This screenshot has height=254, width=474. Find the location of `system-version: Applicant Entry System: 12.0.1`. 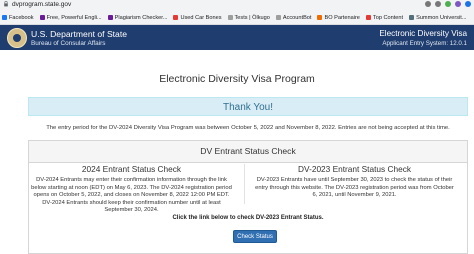

system-version: Applicant Entry System: 12.0.1 is located at coordinates (424, 43).